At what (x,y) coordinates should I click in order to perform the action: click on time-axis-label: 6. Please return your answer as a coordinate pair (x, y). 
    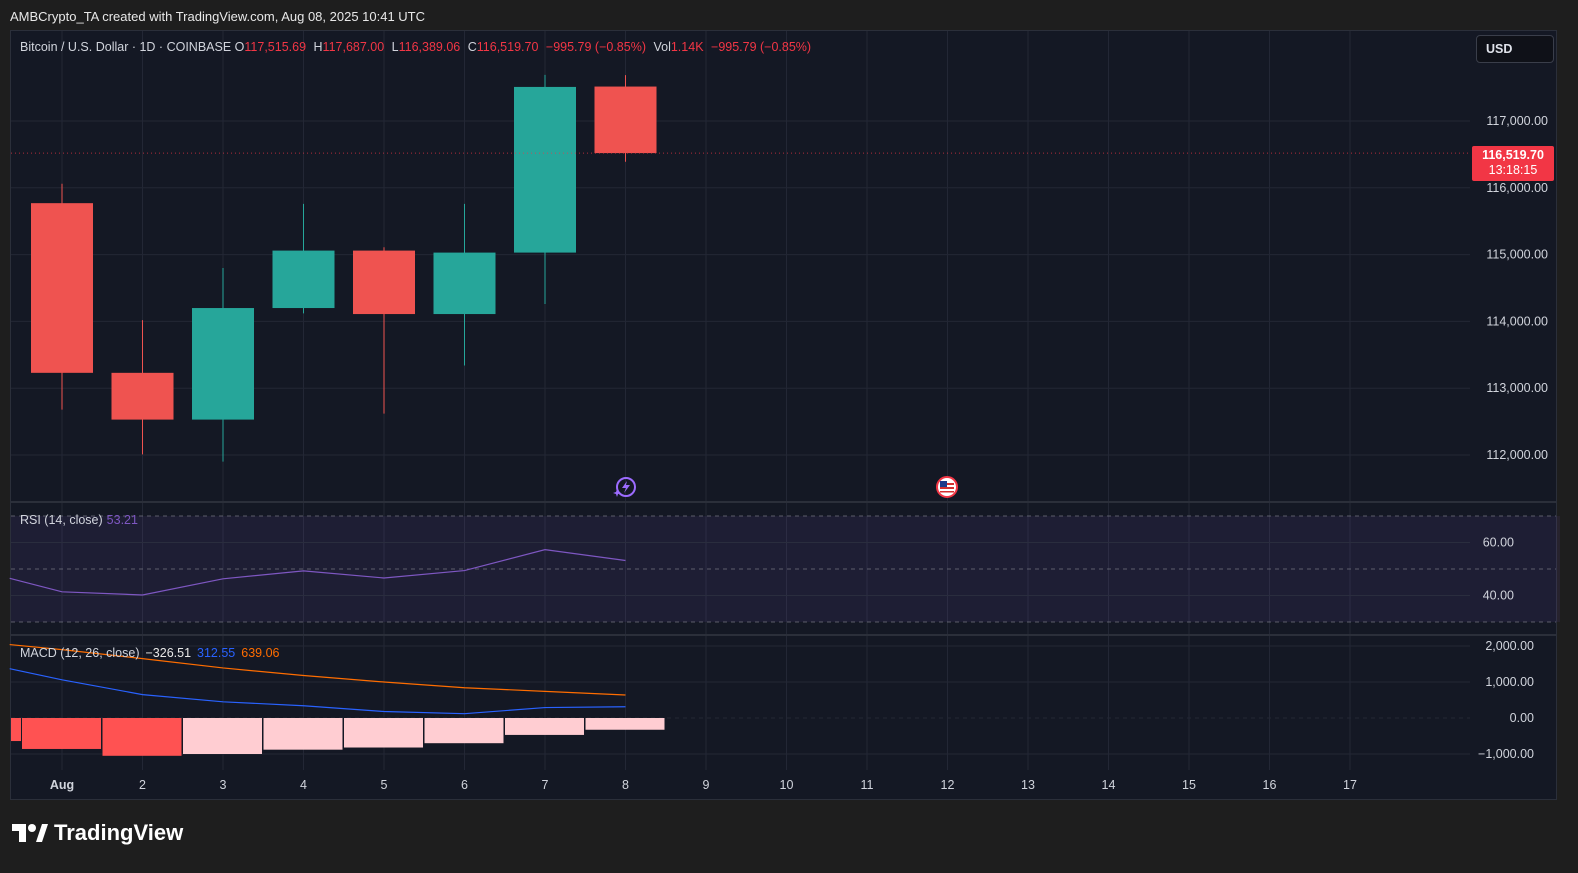
    Looking at the image, I should click on (464, 785).